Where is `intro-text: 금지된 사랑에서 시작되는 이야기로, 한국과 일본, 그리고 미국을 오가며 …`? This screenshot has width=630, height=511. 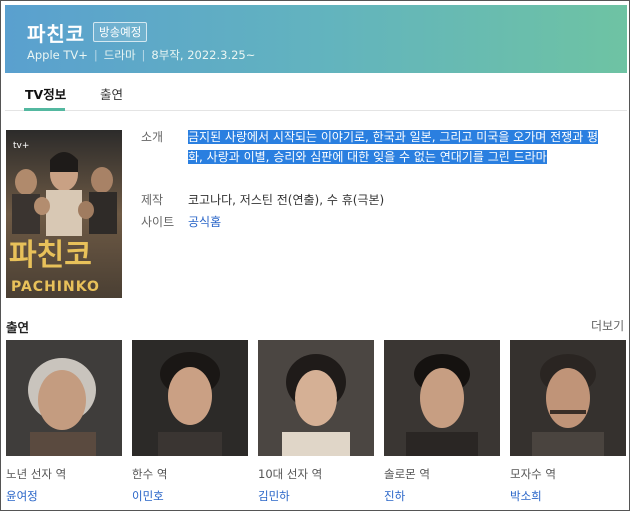
intro-text: 금지된 사랑에서 시작되는 이야기로, 한국과 일본, 그리고 미국을 오가며 … is located at coordinates (398, 147).